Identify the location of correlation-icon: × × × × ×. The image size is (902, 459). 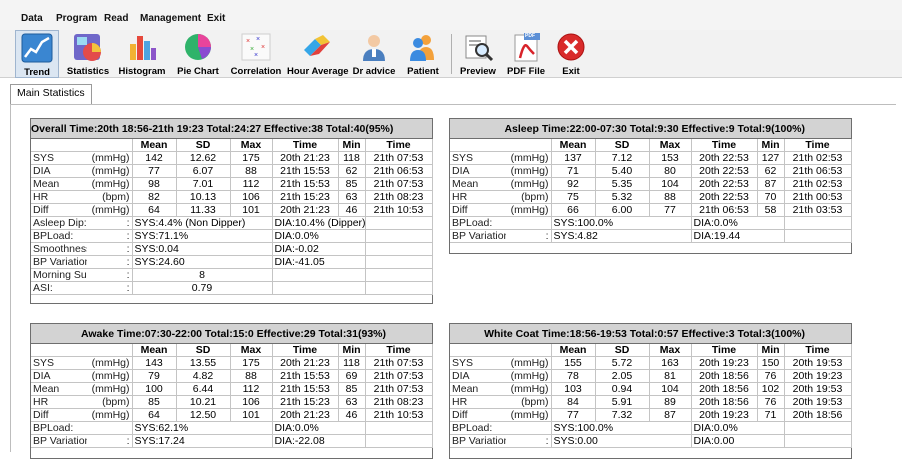
(256, 47).